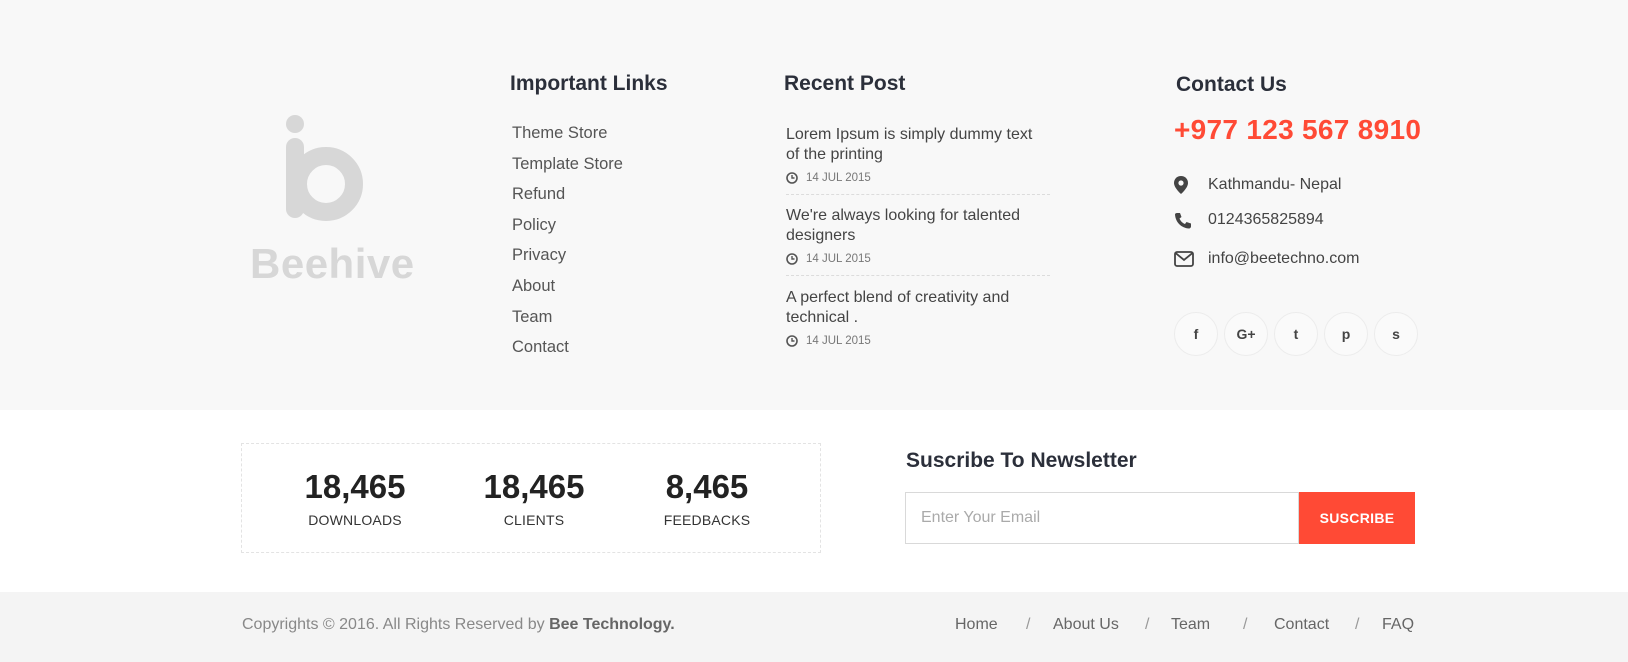 The height and width of the screenshot is (662, 1628). Describe the element at coordinates (589, 83) in the screenshot. I see `important-links-title: Important Links` at that location.